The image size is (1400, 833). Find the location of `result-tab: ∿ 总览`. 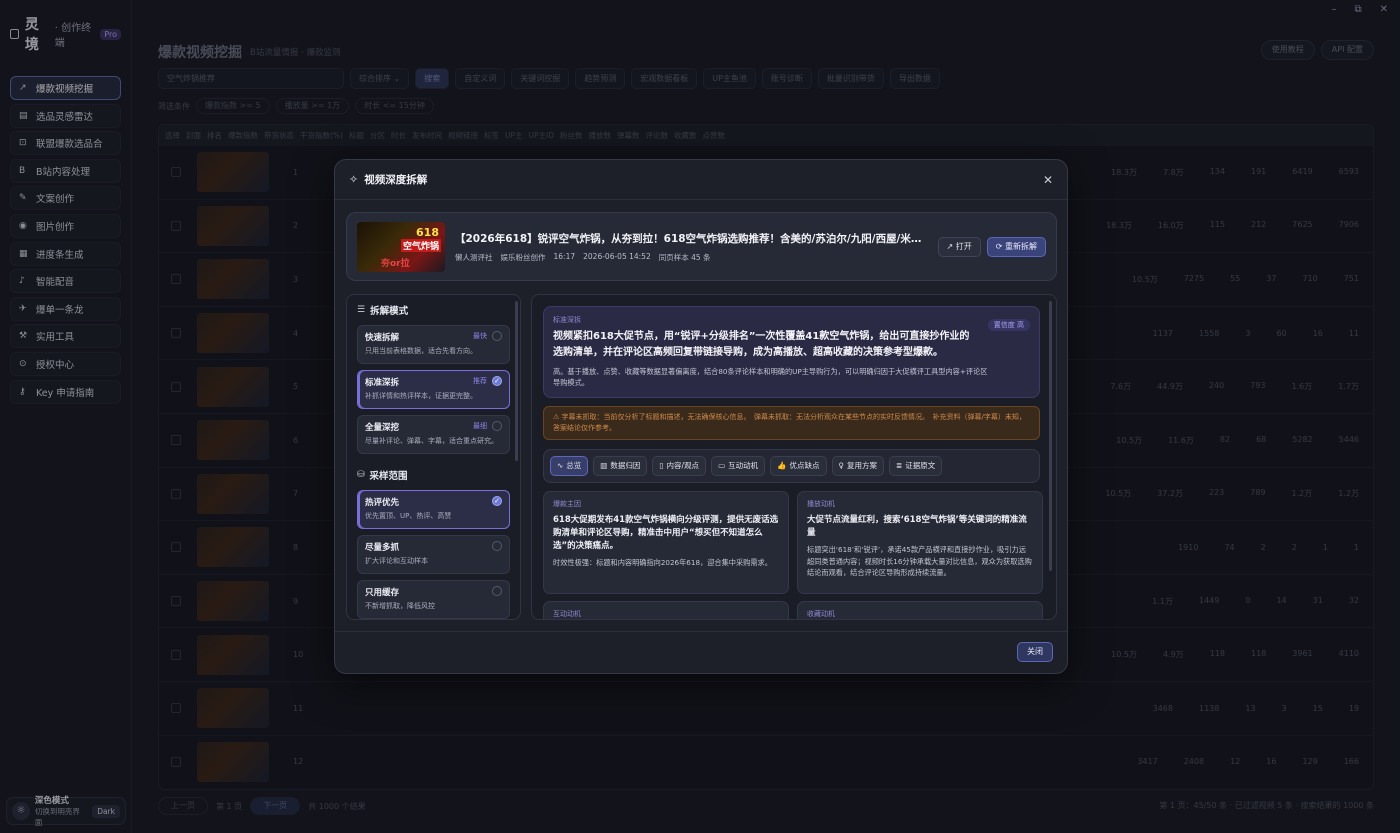

result-tab: ∿ 总览 is located at coordinates (569, 466).